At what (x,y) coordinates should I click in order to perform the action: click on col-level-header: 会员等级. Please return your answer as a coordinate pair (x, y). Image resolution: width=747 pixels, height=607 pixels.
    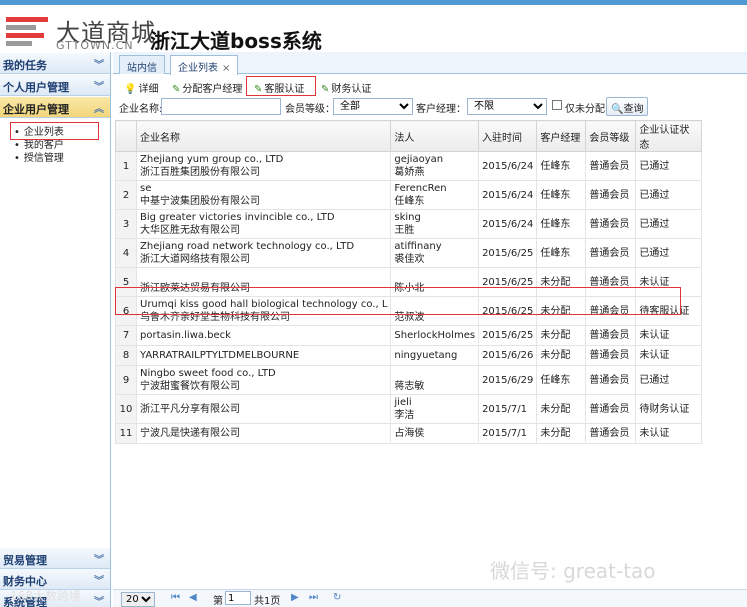
    Looking at the image, I should click on (611, 136).